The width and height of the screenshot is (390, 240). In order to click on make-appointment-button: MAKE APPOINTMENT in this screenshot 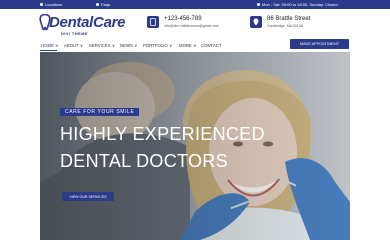, I will do `click(319, 44)`.